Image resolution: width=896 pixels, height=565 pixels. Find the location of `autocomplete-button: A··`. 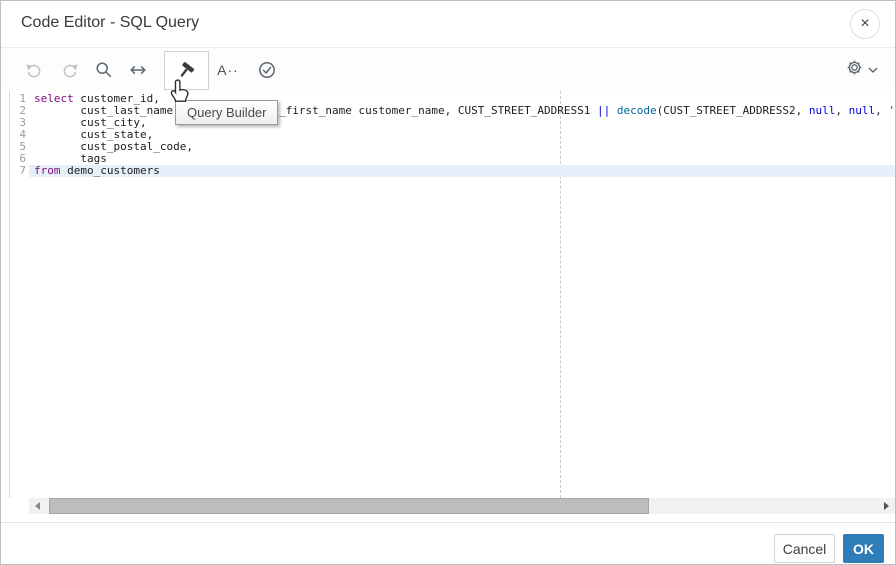

autocomplete-button: A·· is located at coordinates (228, 69).